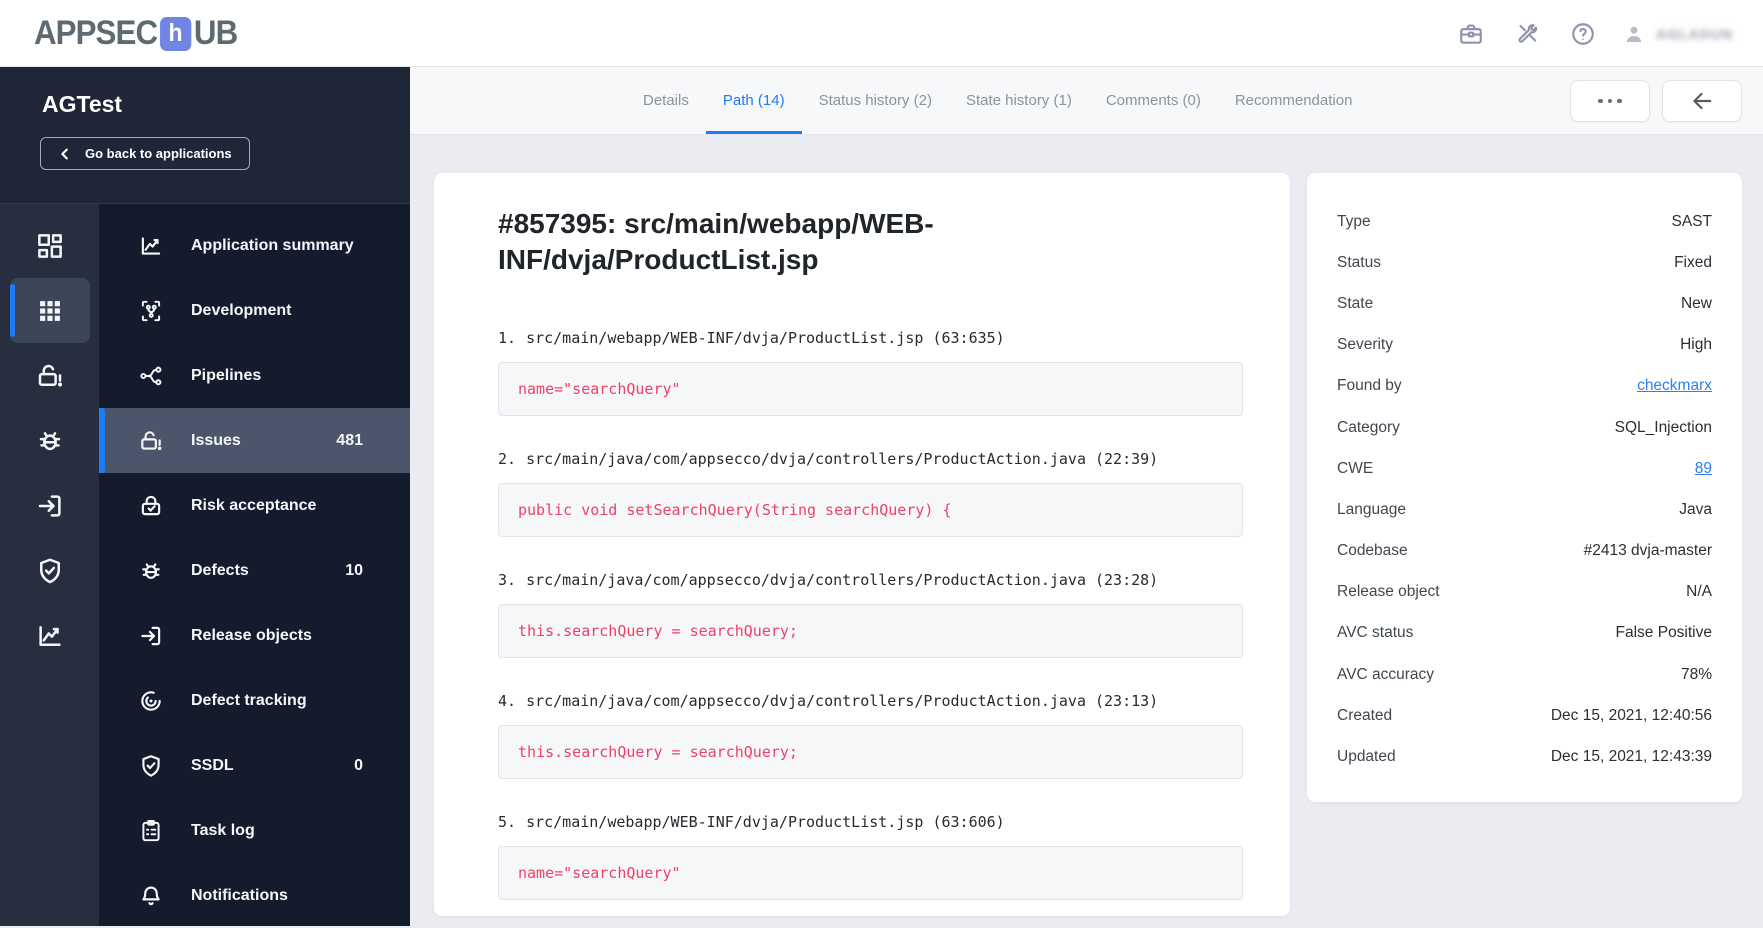 This screenshot has height=928, width=1763. What do you see at coordinates (151, 376) in the screenshot?
I see `pipeline-fork-icon` at bounding box center [151, 376].